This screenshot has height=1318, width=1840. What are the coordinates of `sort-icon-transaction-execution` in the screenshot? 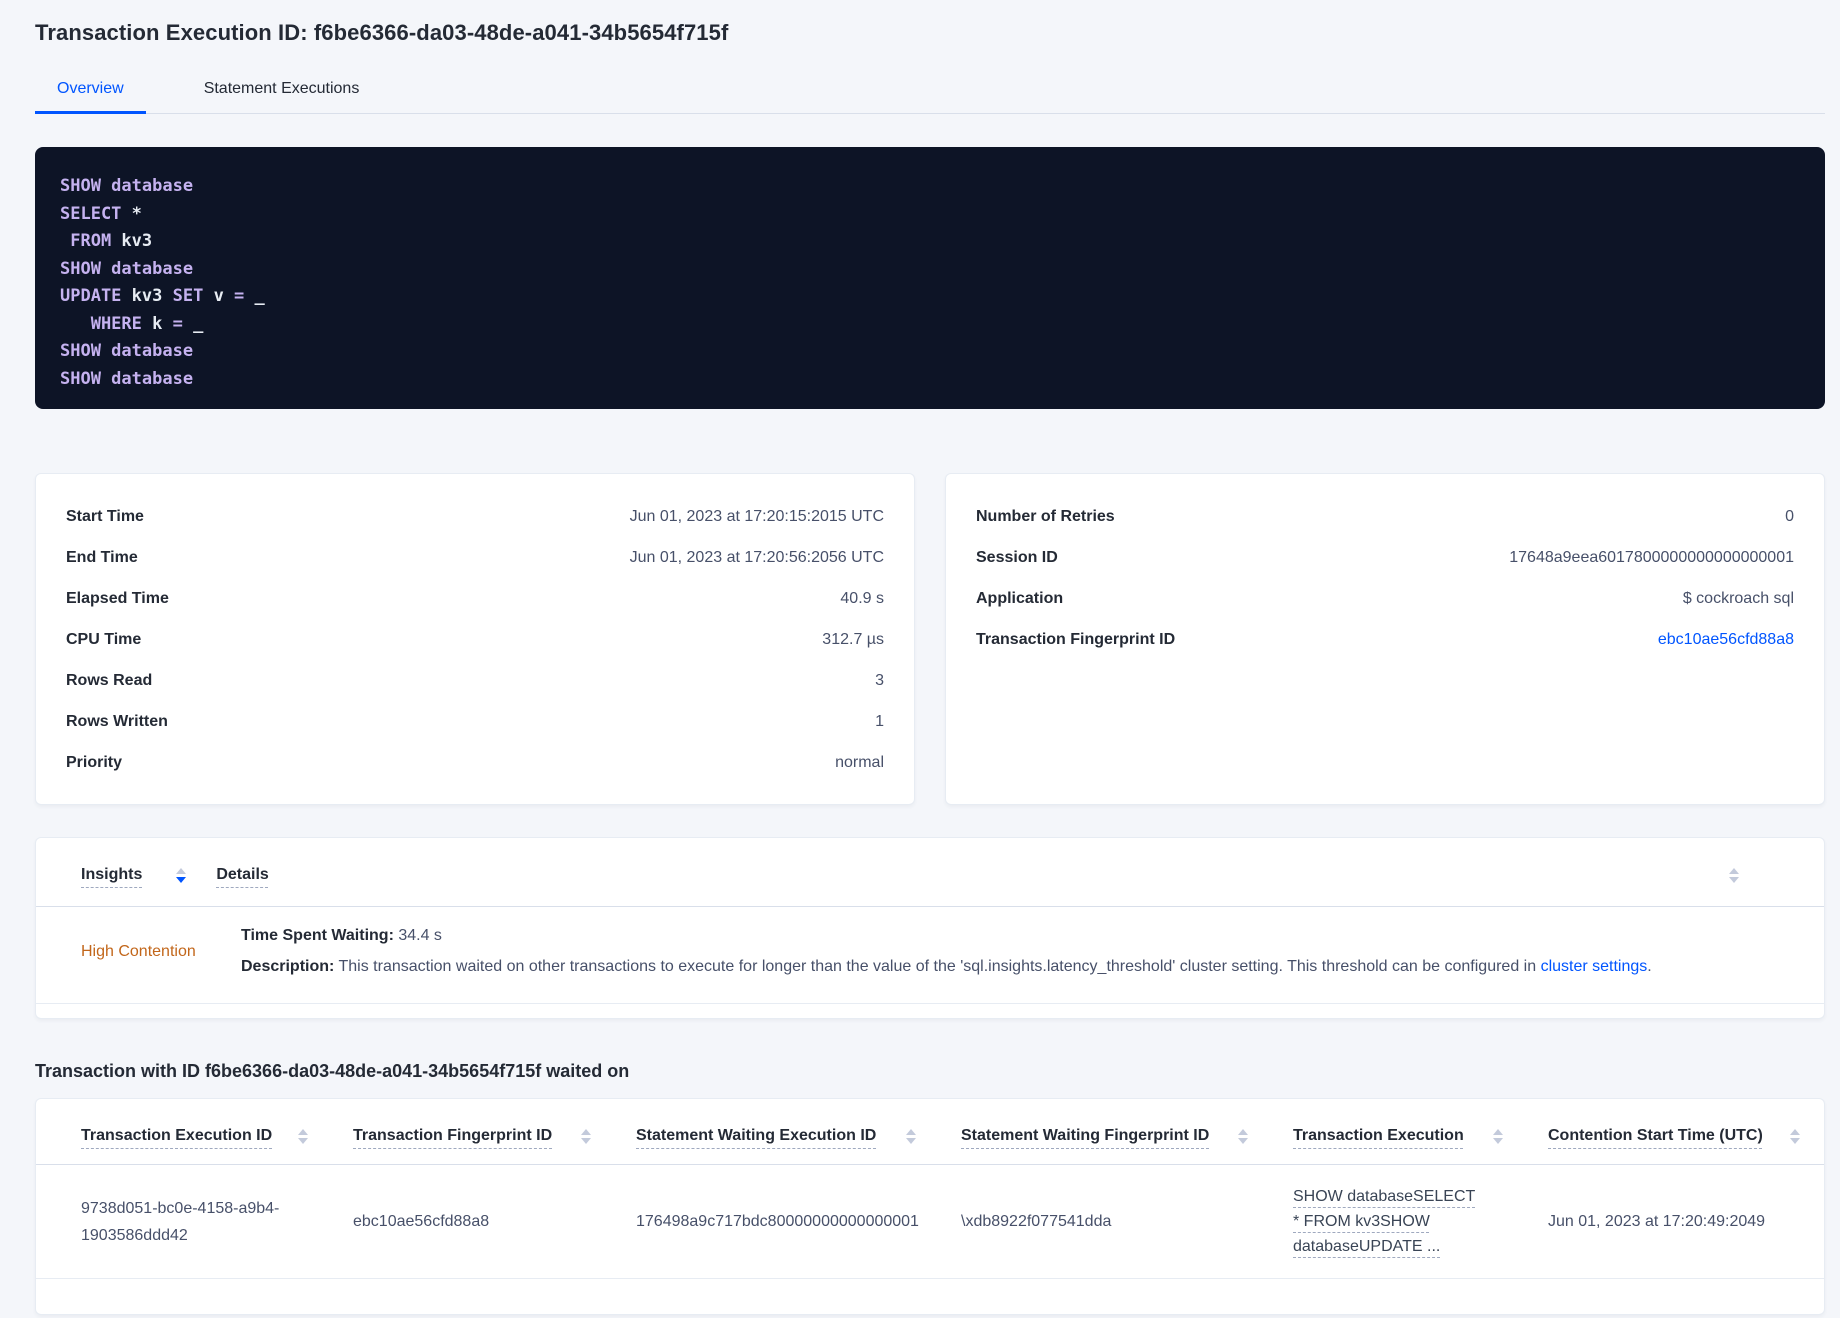 It's located at (1498, 1136).